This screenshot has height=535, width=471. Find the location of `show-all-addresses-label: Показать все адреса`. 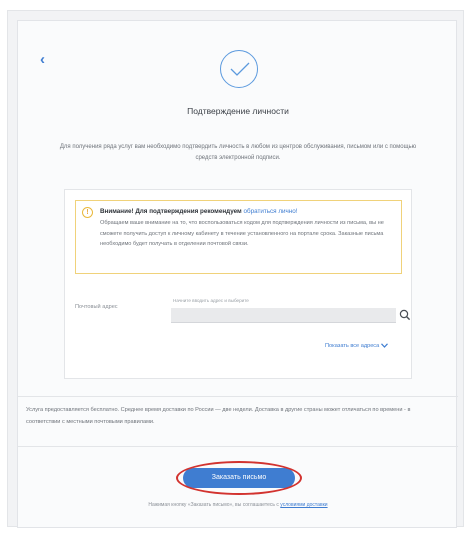

show-all-addresses-label: Показать все адреса is located at coordinates (352, 346).